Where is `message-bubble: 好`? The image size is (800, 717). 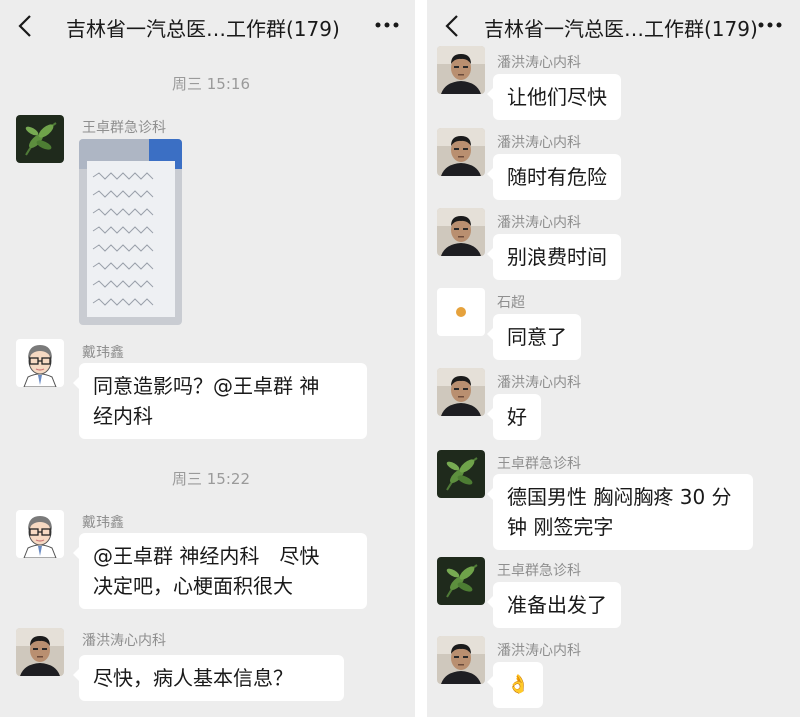
message-bubble: 好 is located at coordinates (514, 417).